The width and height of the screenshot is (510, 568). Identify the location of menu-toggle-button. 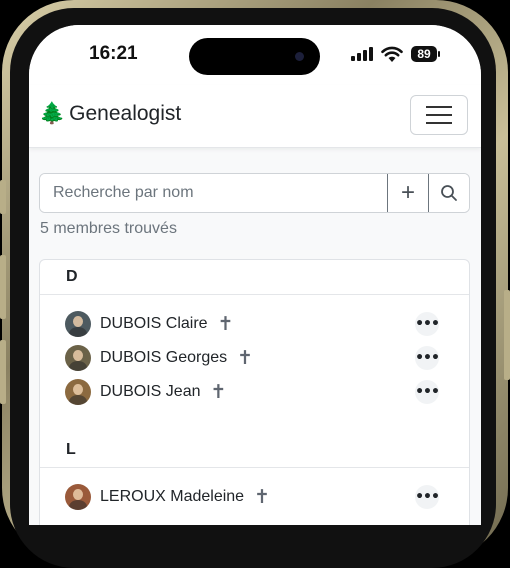
(439, 115).